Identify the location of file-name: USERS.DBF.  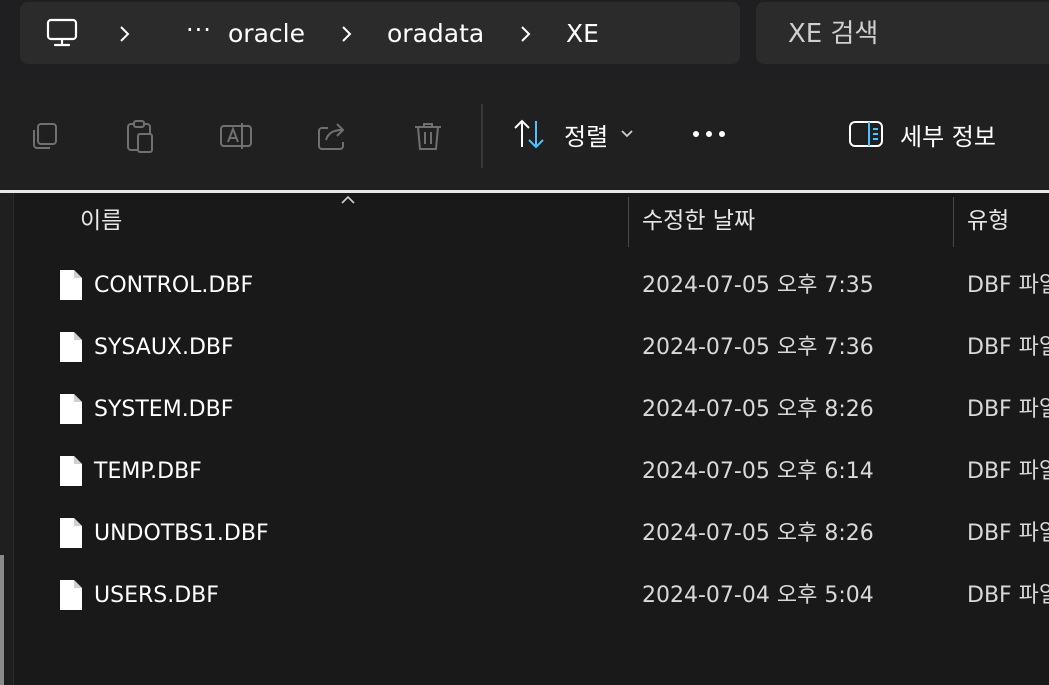
(156, 595).